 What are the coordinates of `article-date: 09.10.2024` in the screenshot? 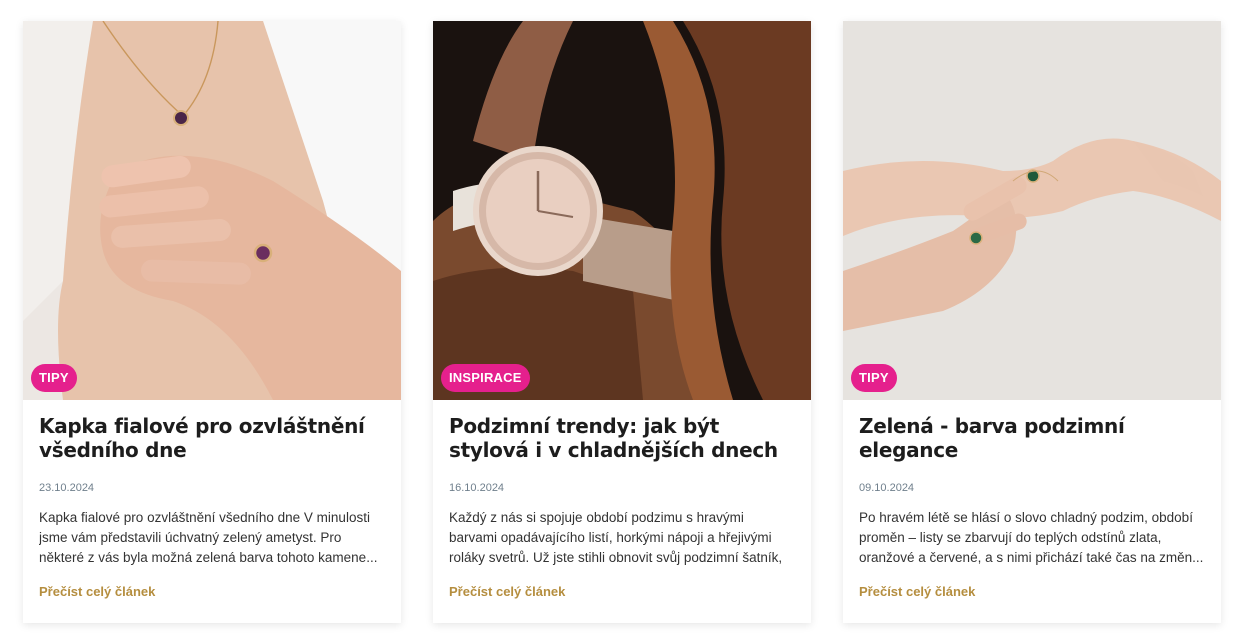 It's located at (887, 488).